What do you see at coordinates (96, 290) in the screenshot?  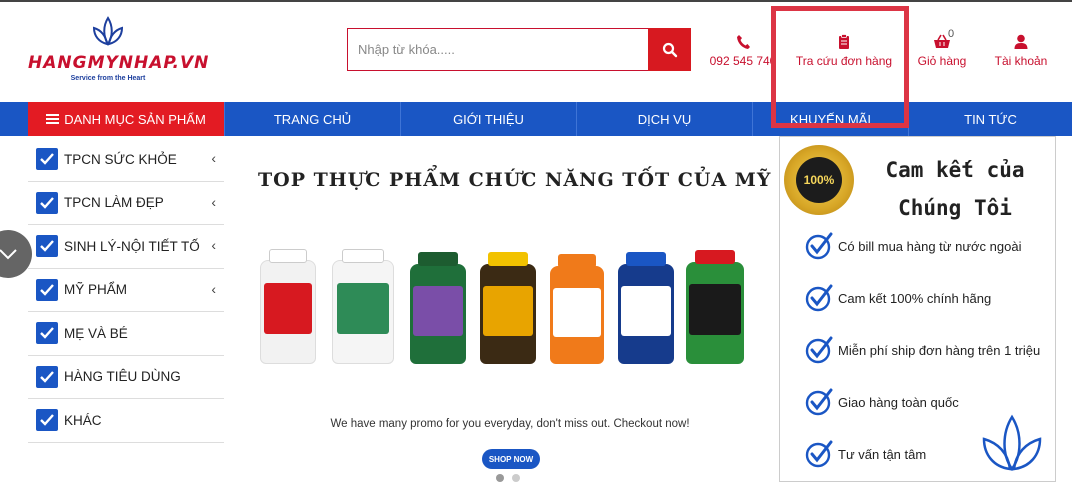 I see `sidebar-item-label: MỸ PHẨM` at bounding box center [96, 290].